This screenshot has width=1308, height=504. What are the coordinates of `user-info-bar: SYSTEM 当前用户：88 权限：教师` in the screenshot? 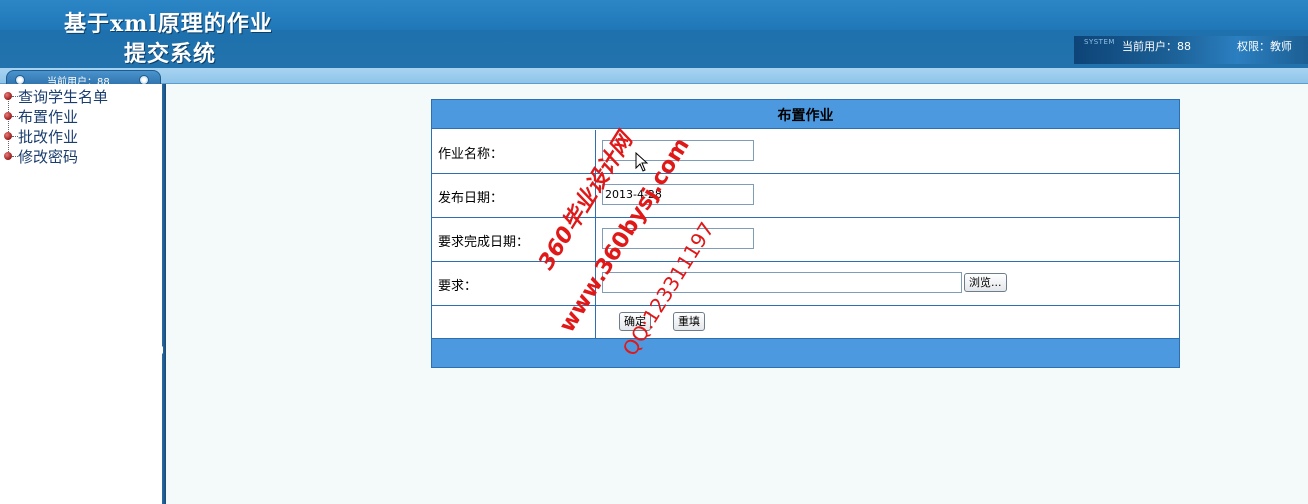 It's located at (1191, 50).